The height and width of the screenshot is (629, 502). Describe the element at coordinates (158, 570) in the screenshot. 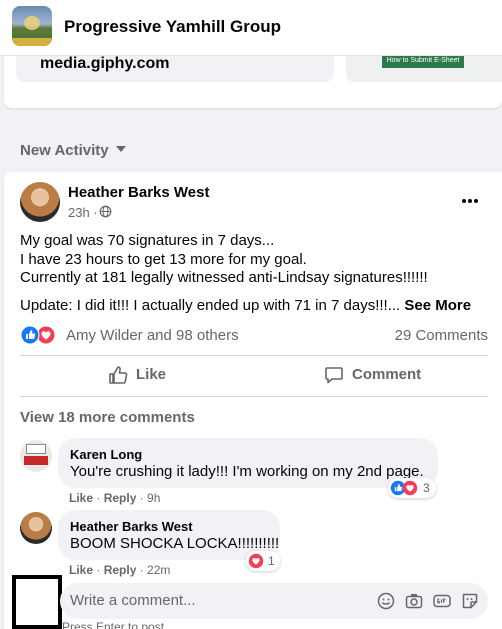

I see `comment-time: 22m` at that location.